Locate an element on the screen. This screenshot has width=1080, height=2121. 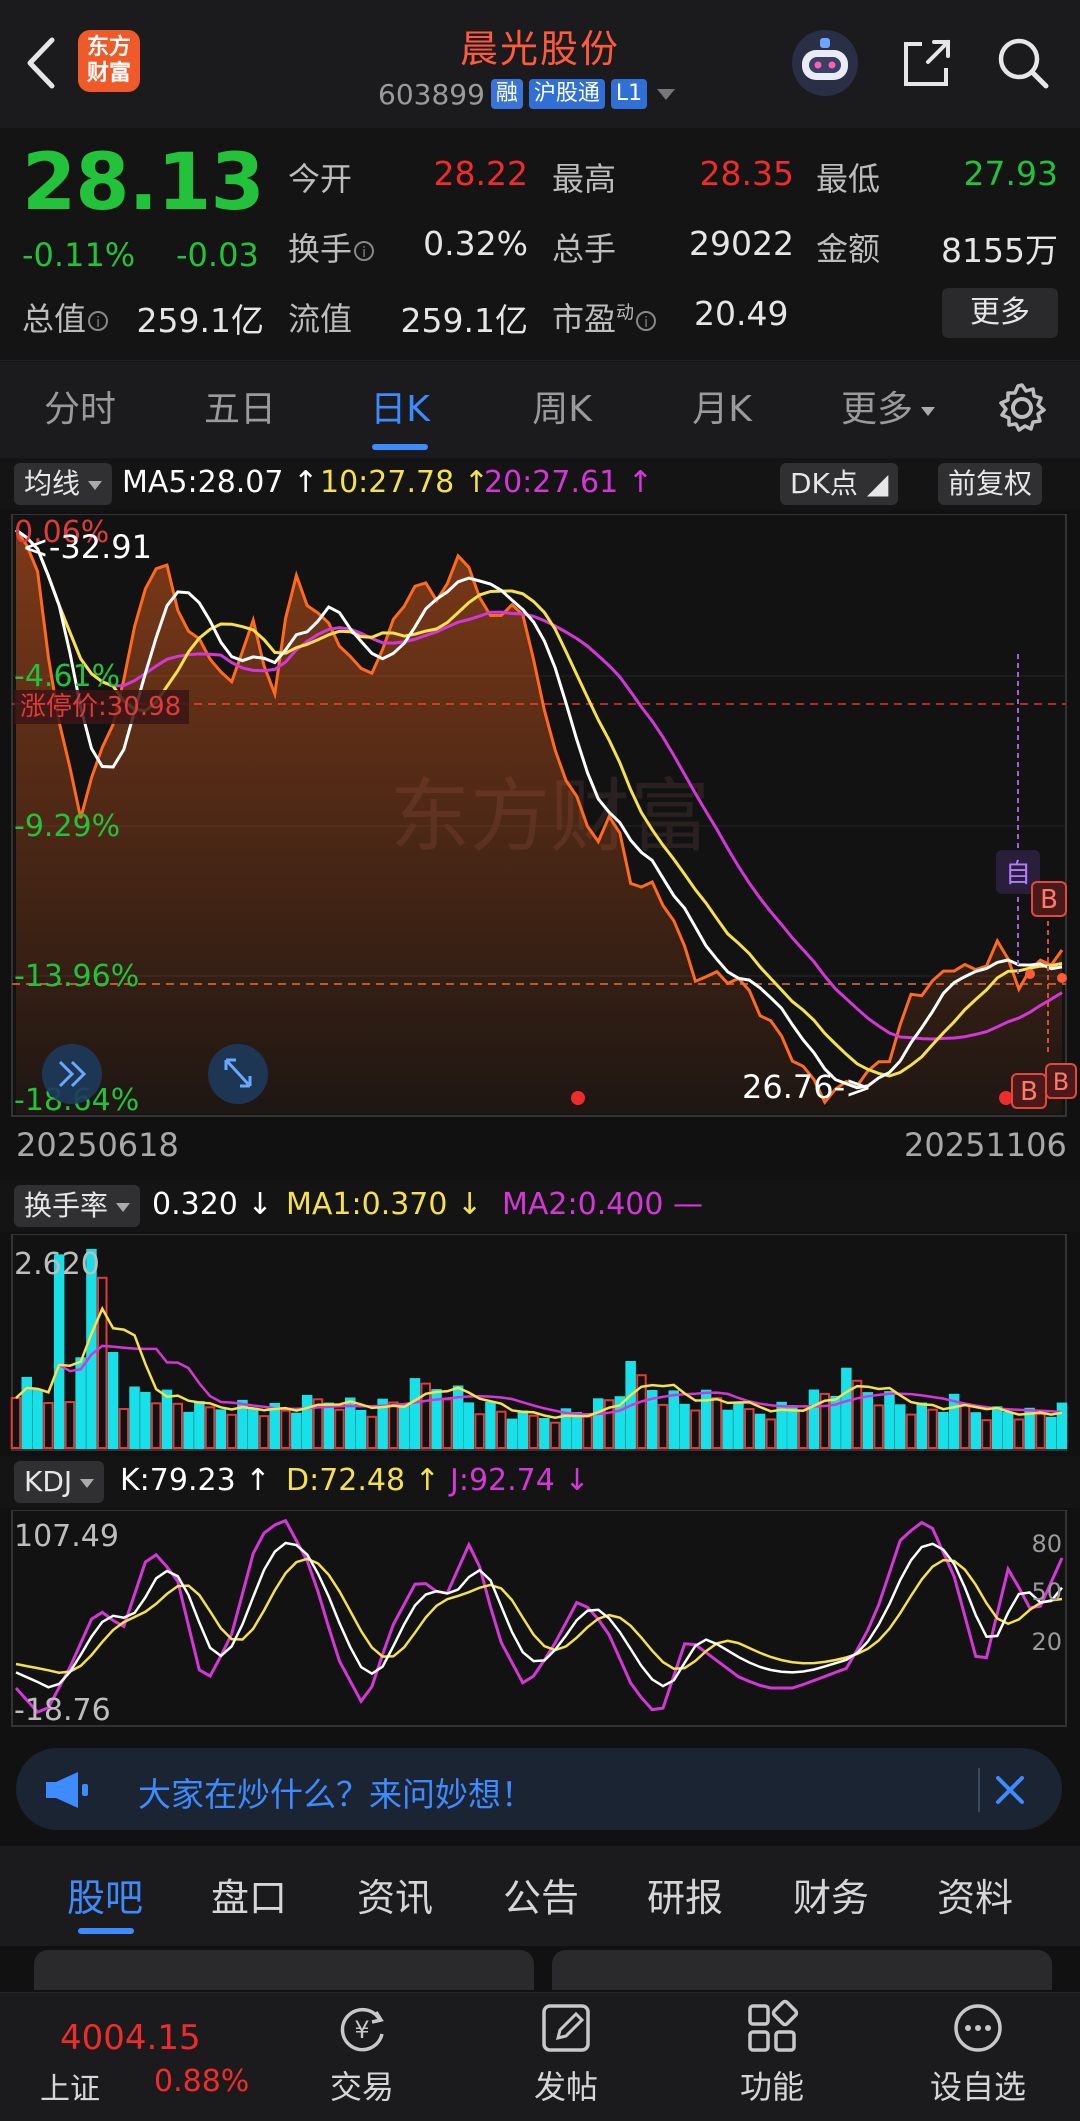
percent-axis-label: -9.29% is located at coordinates (67, 826).